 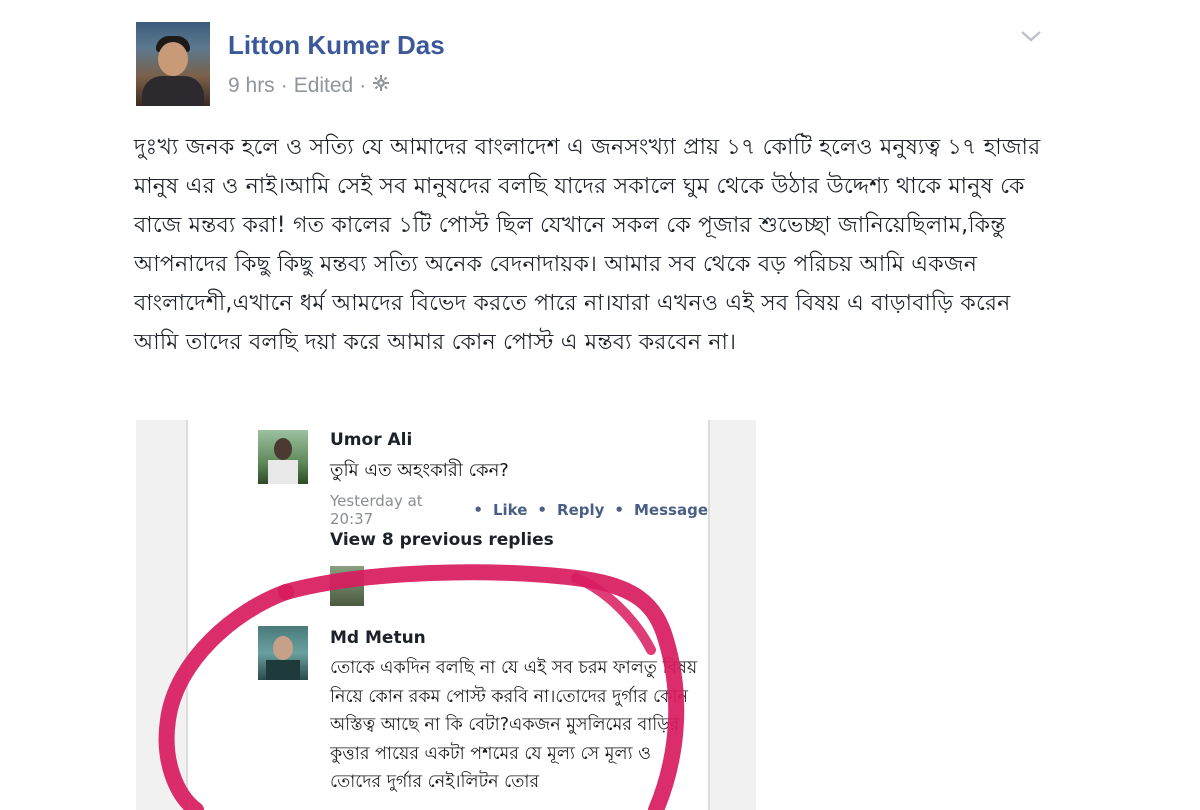 What do you see at coordinates (419, 470) in the screenshot?
I see `comment-text-umor: তুমি এত অহংকারী কেন?` at bounding box center [419, 470].